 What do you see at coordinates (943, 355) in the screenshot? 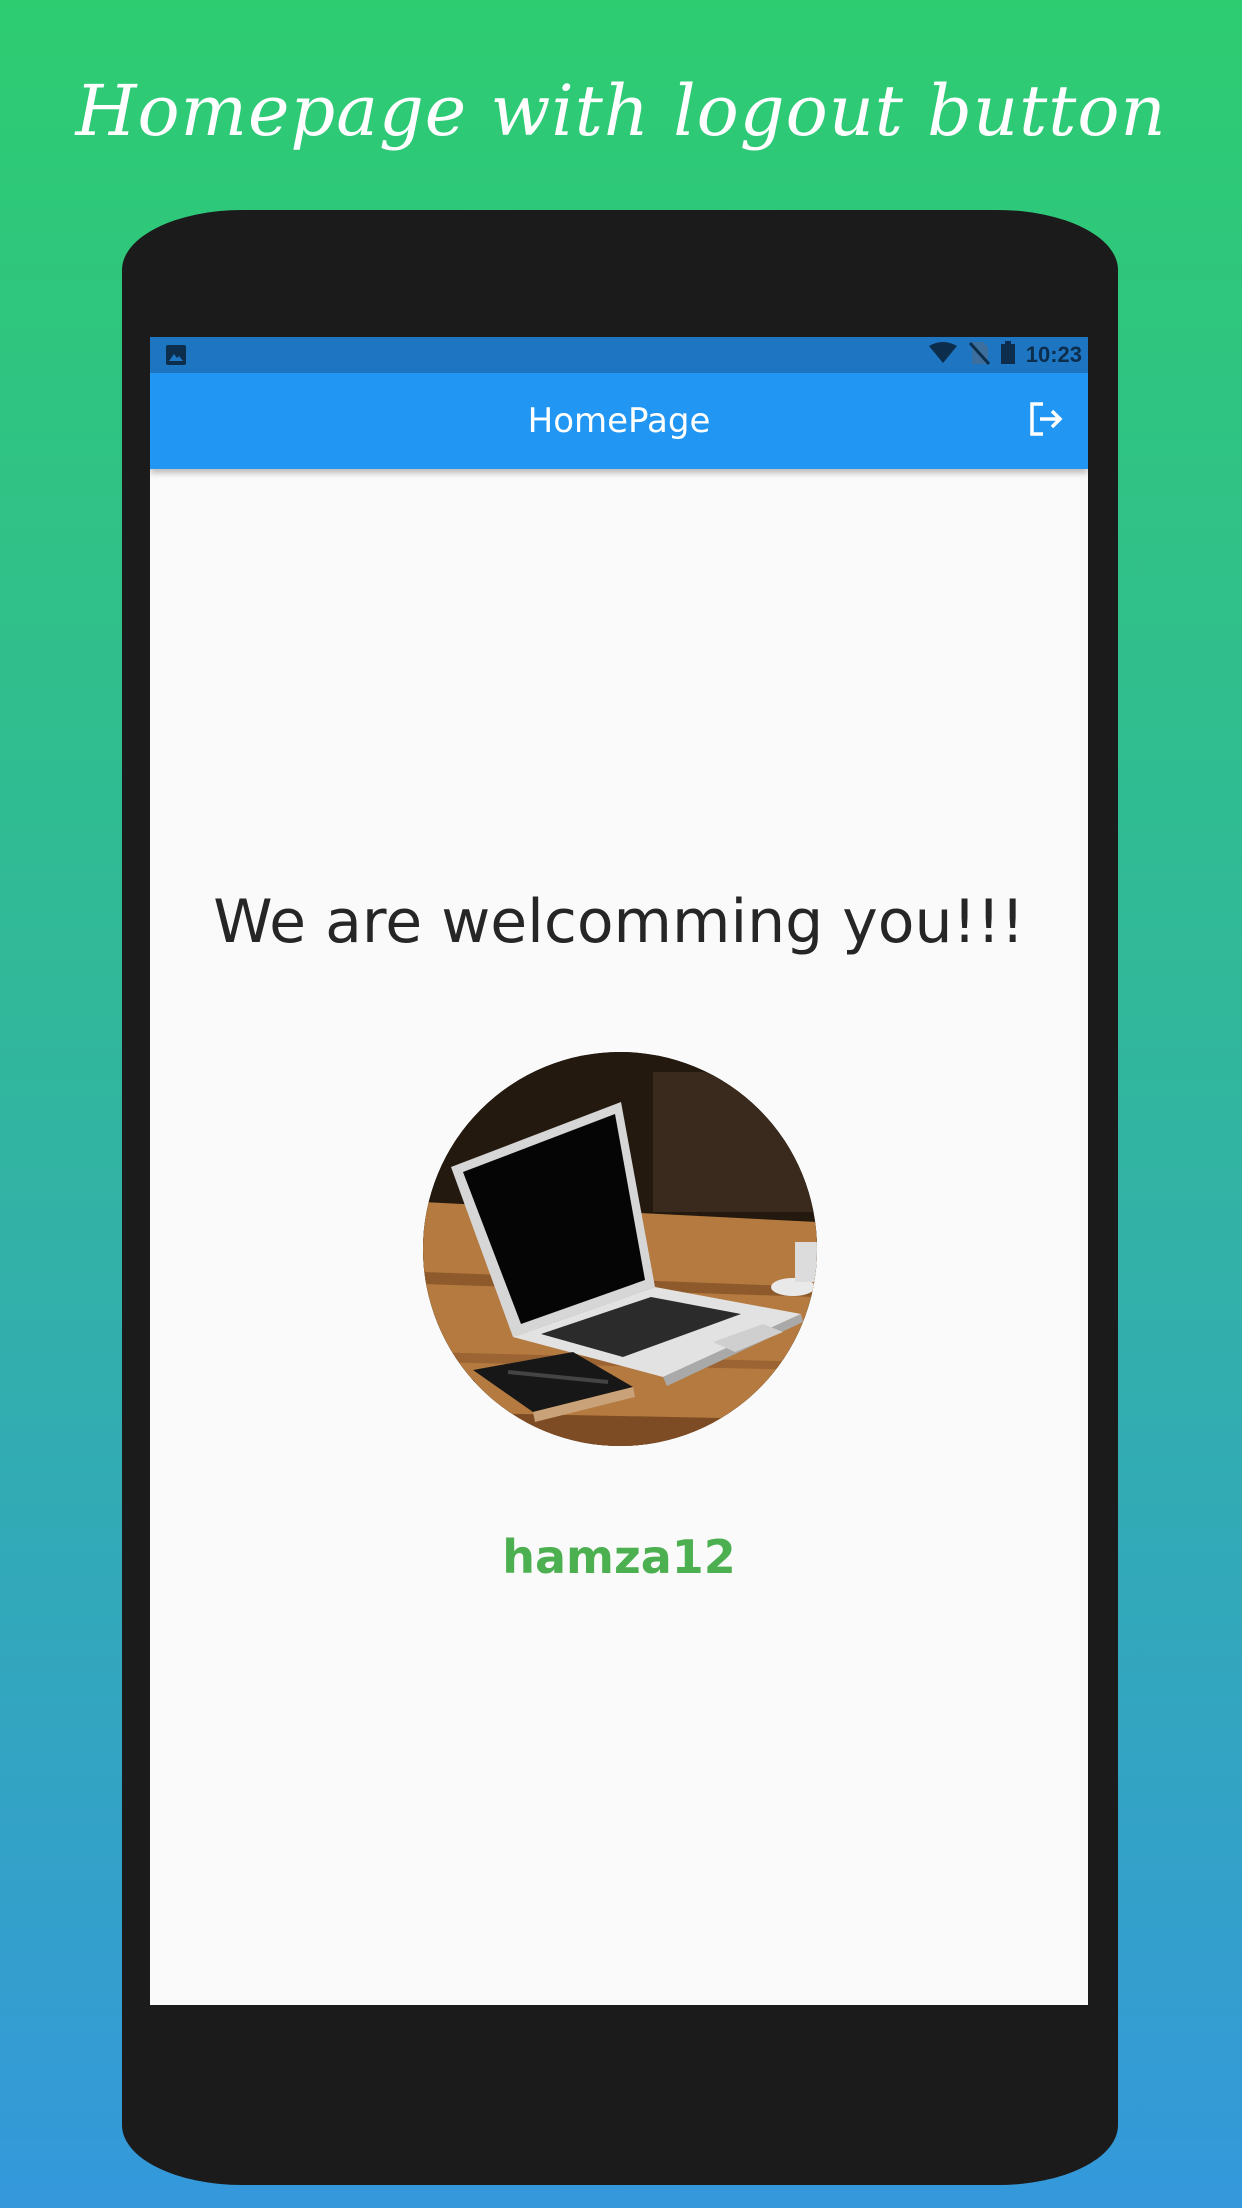
I see `wifi-icon` at bounding box center [943, 355].